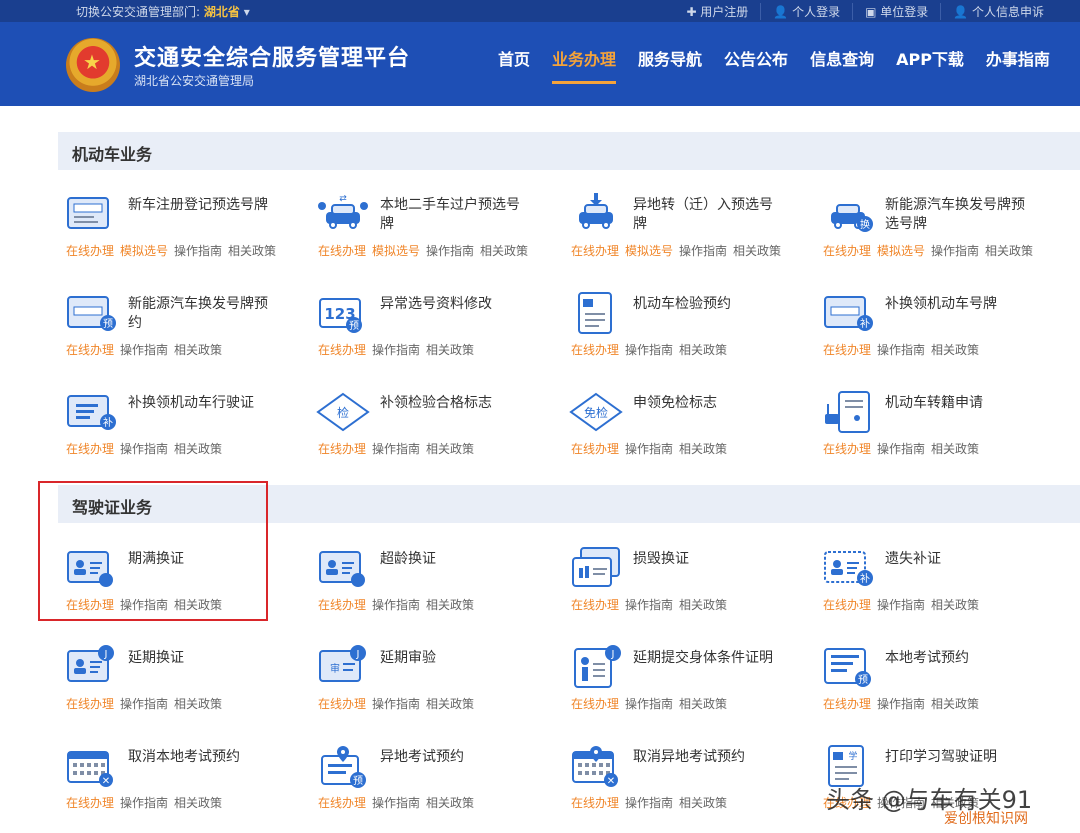 Image resolution: width=1080 pixels, height=833 pixels. What do you see at coordinates (435, 580) in the screenshot?
I see `license-service-card: 超龄换证 在线办理 操作指南 相关政策` at bounding box center [435, 580].